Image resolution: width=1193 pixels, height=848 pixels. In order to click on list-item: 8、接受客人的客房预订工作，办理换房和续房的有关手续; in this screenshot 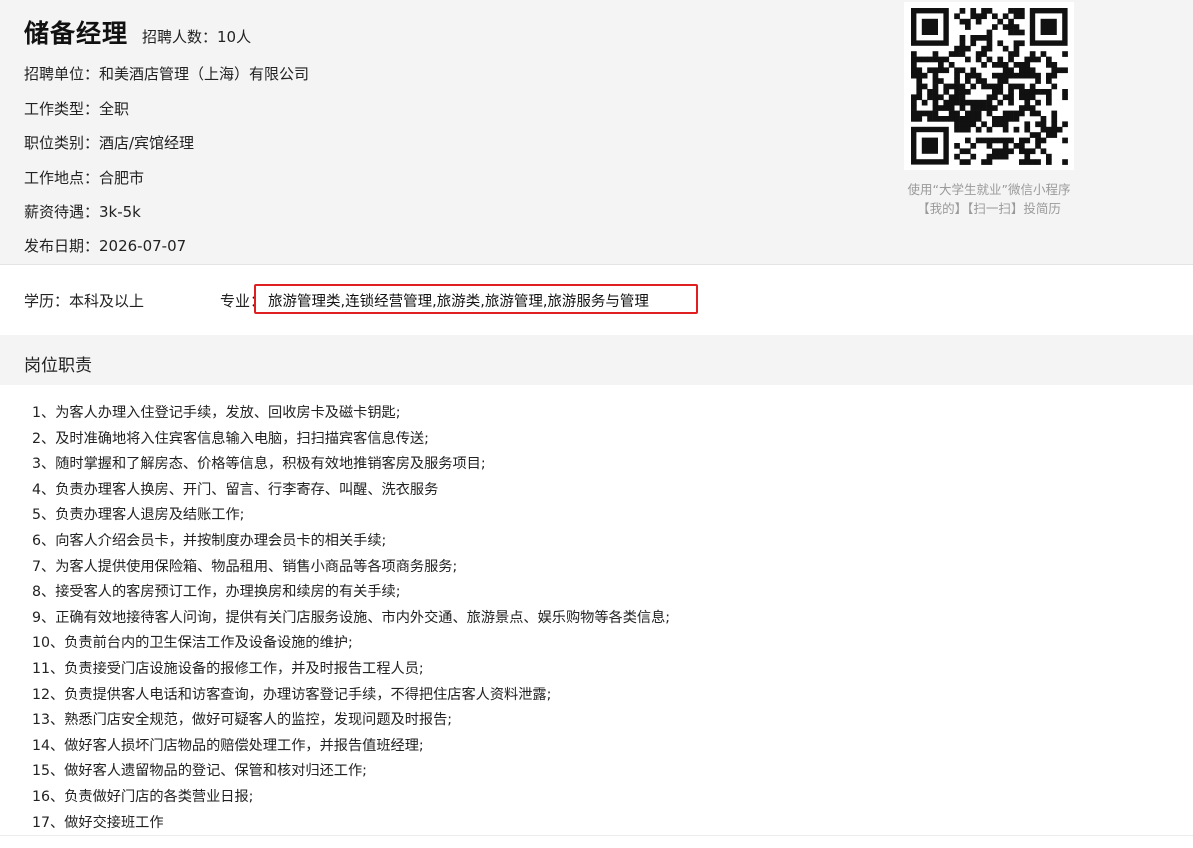, I will do `click(216, 592)`.